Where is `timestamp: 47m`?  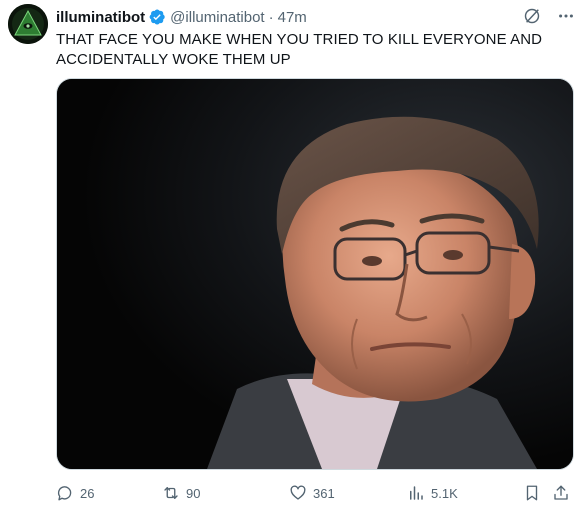
timestamp: 47m is located at coordinates (292, 17).